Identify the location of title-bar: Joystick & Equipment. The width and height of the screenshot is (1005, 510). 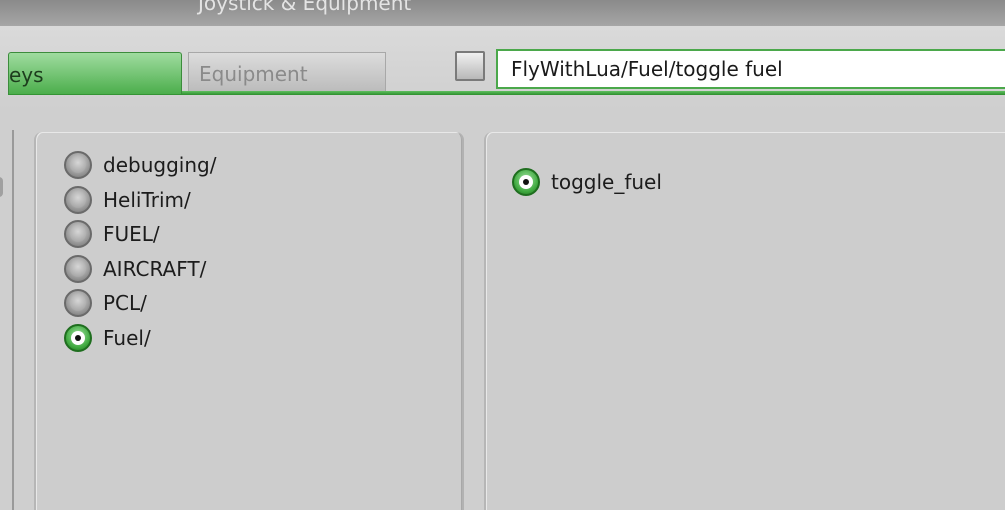
(502, 13).